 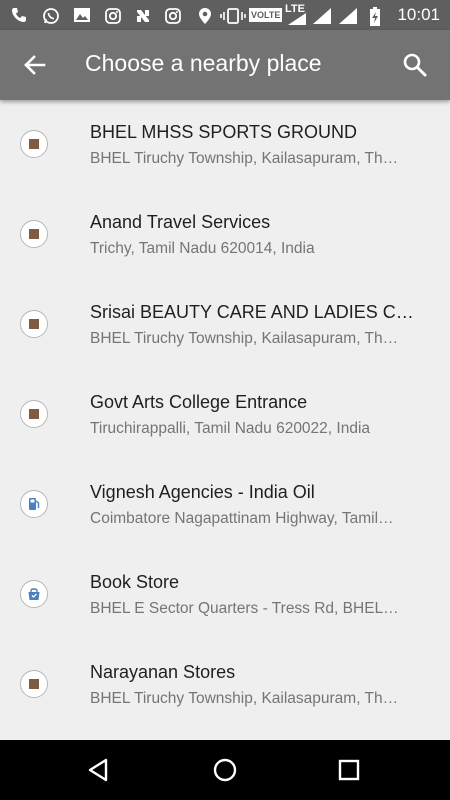 What do you see at coordinates (163, 672) in the screenshot?
I see `place-name: Narayanan Stores` at bounding box center [163, 672].